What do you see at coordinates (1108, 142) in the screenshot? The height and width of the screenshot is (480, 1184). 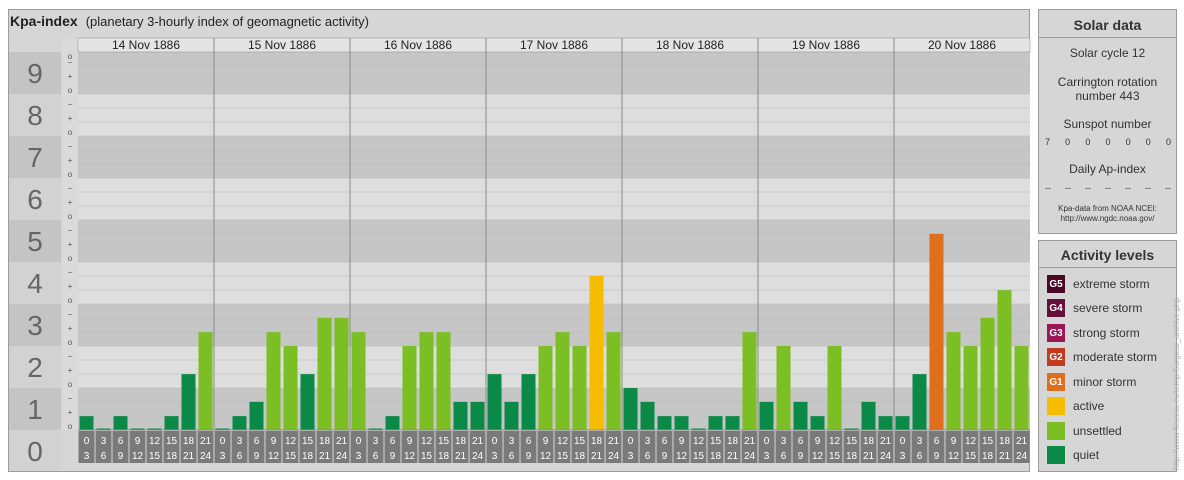 I see `sunspot-values: 7 0 0 0 0 0 0` at bounding box center [1108, 142].